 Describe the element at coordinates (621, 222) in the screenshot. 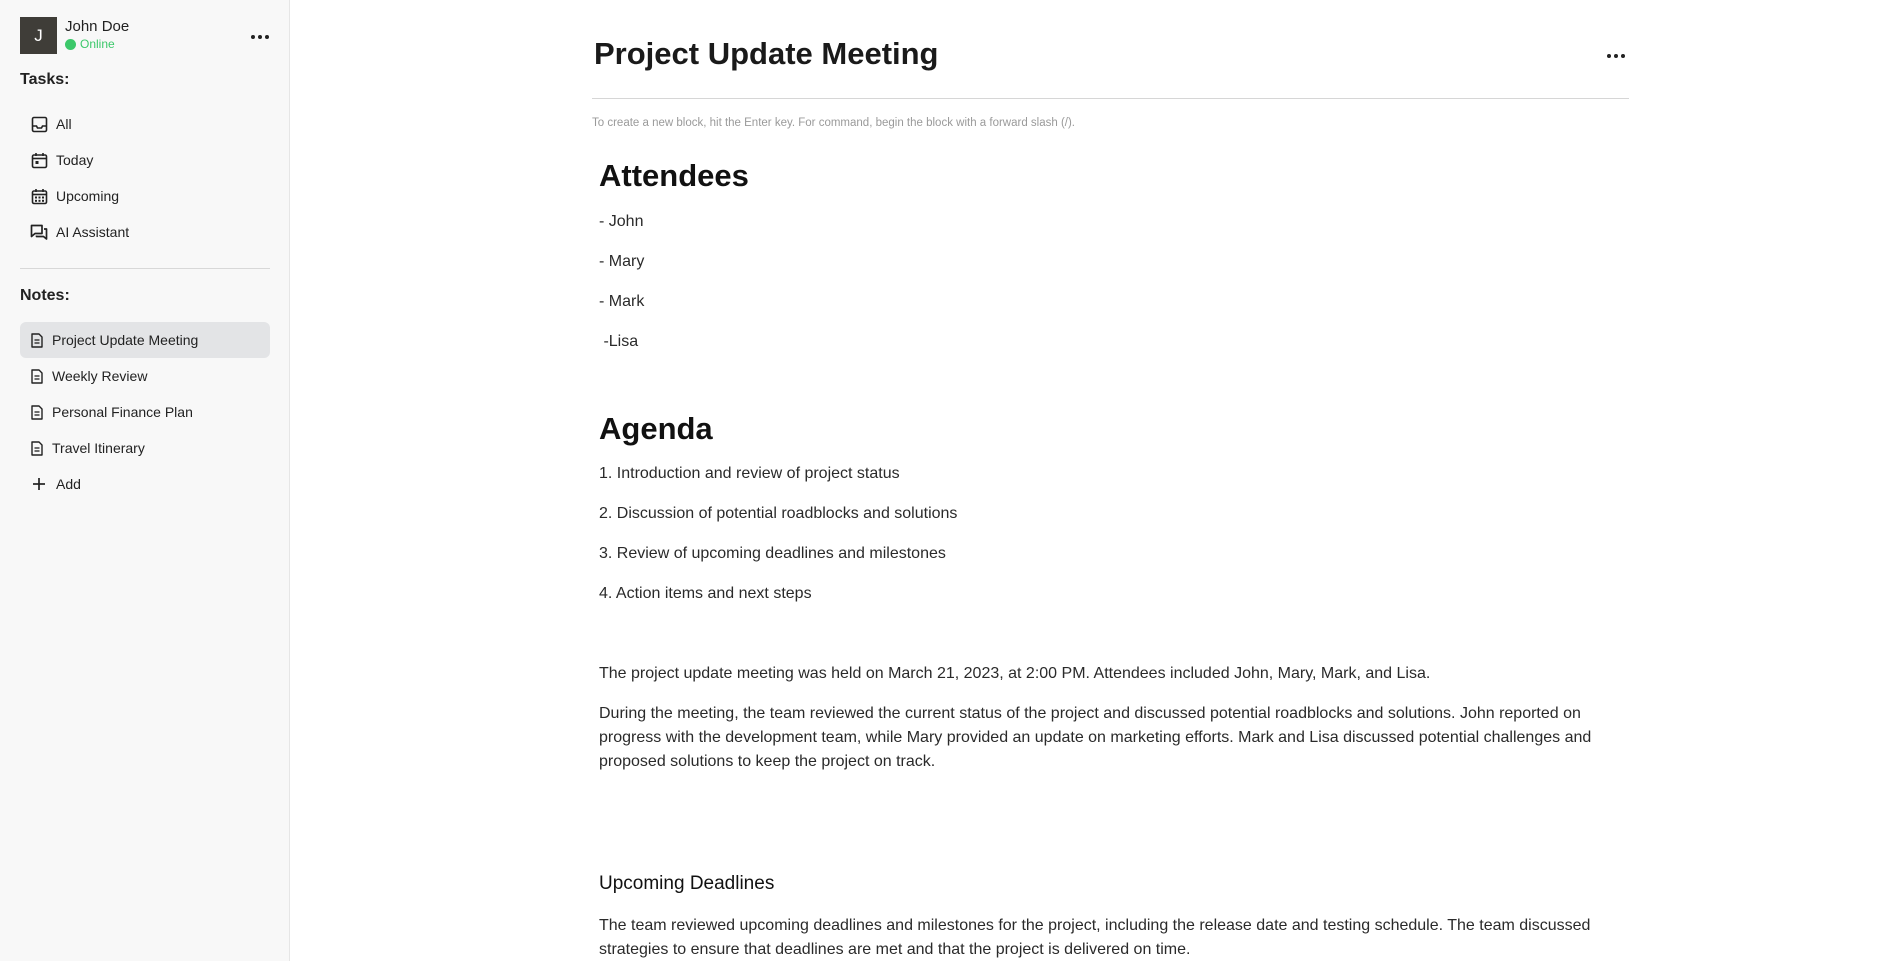

I see `attendee-item: - John` at that location.